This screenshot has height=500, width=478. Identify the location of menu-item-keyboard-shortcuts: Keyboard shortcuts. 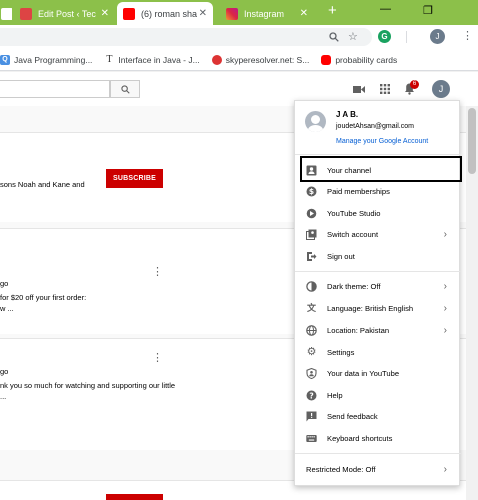
(378, 438).